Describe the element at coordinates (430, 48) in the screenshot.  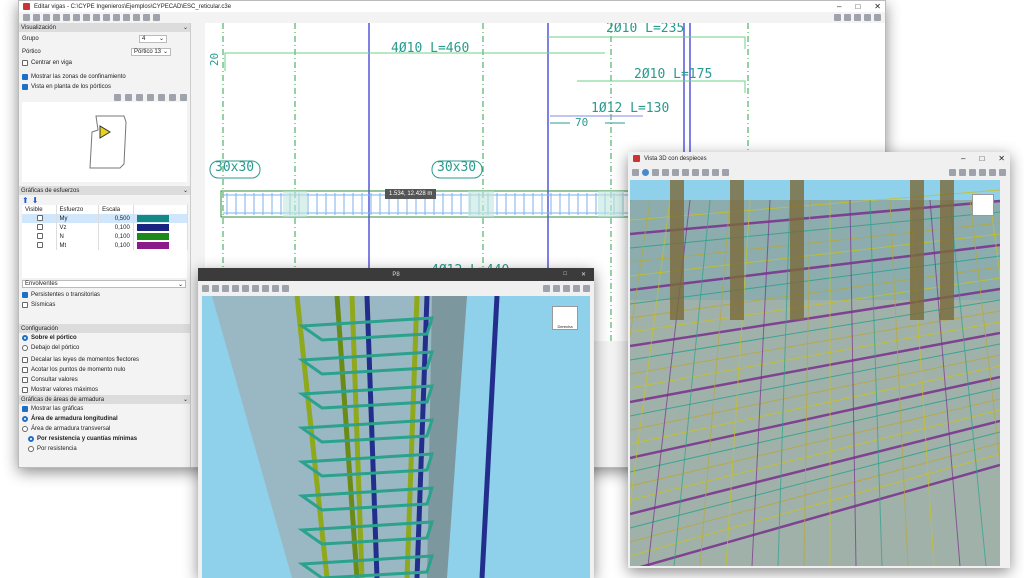
I see `rebar-label: 4Ø10 L=460` at that location.